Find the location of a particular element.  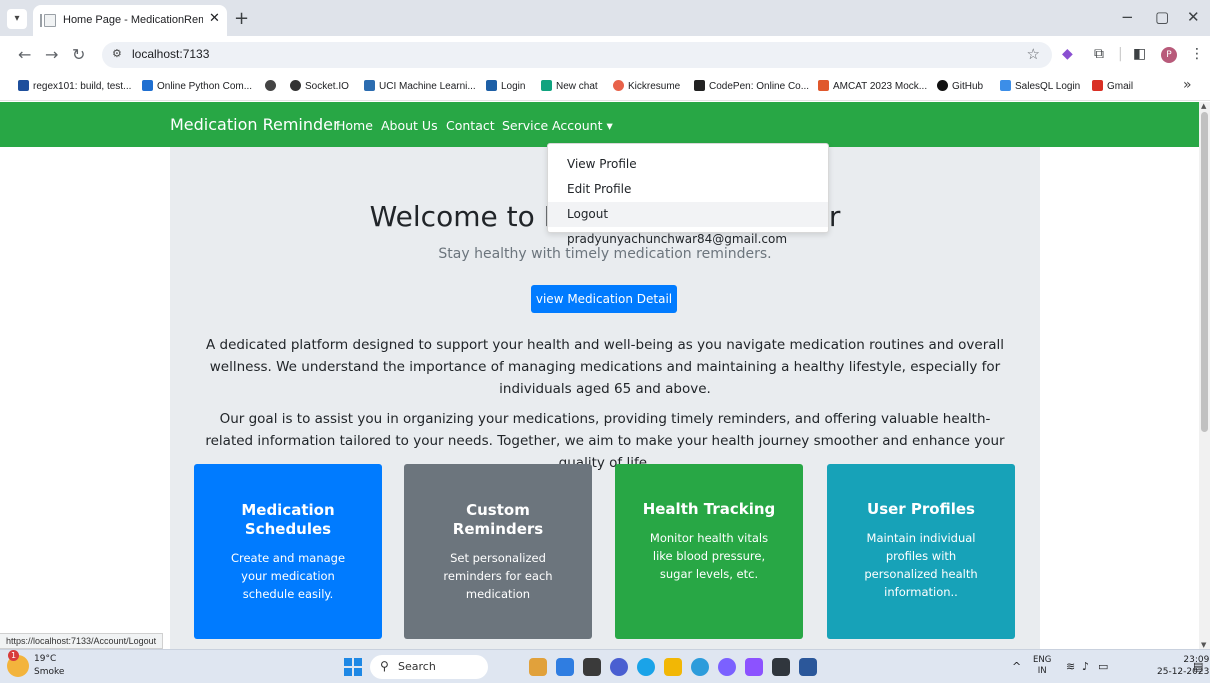

taskbar-app-word-icon is located at coordinates (808, 667).